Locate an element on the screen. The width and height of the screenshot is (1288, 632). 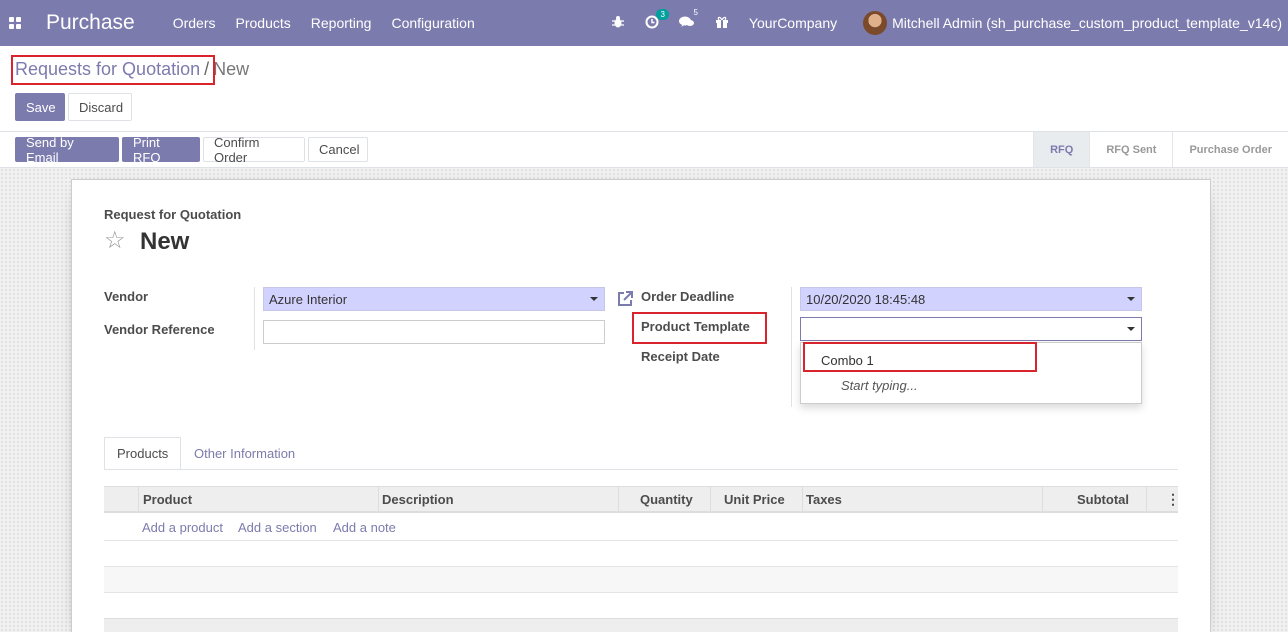
page-title: New is located at coordinates (165, 241).